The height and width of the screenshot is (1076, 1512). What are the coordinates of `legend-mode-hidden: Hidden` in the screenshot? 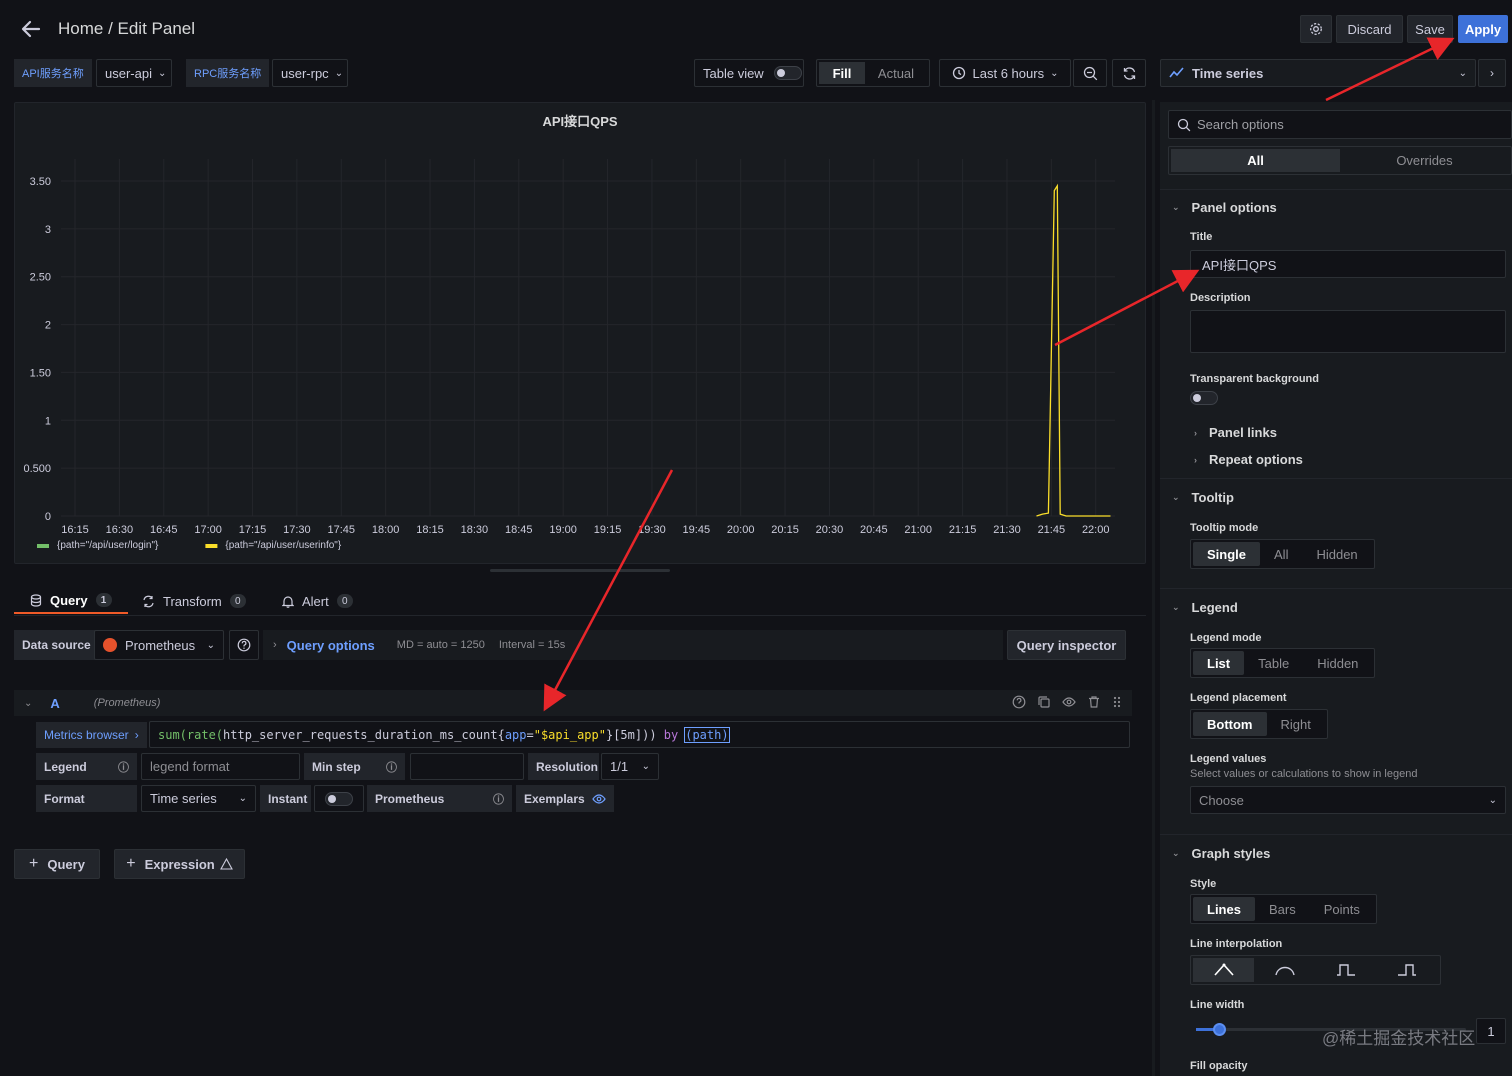 It's located at (1337, 663).